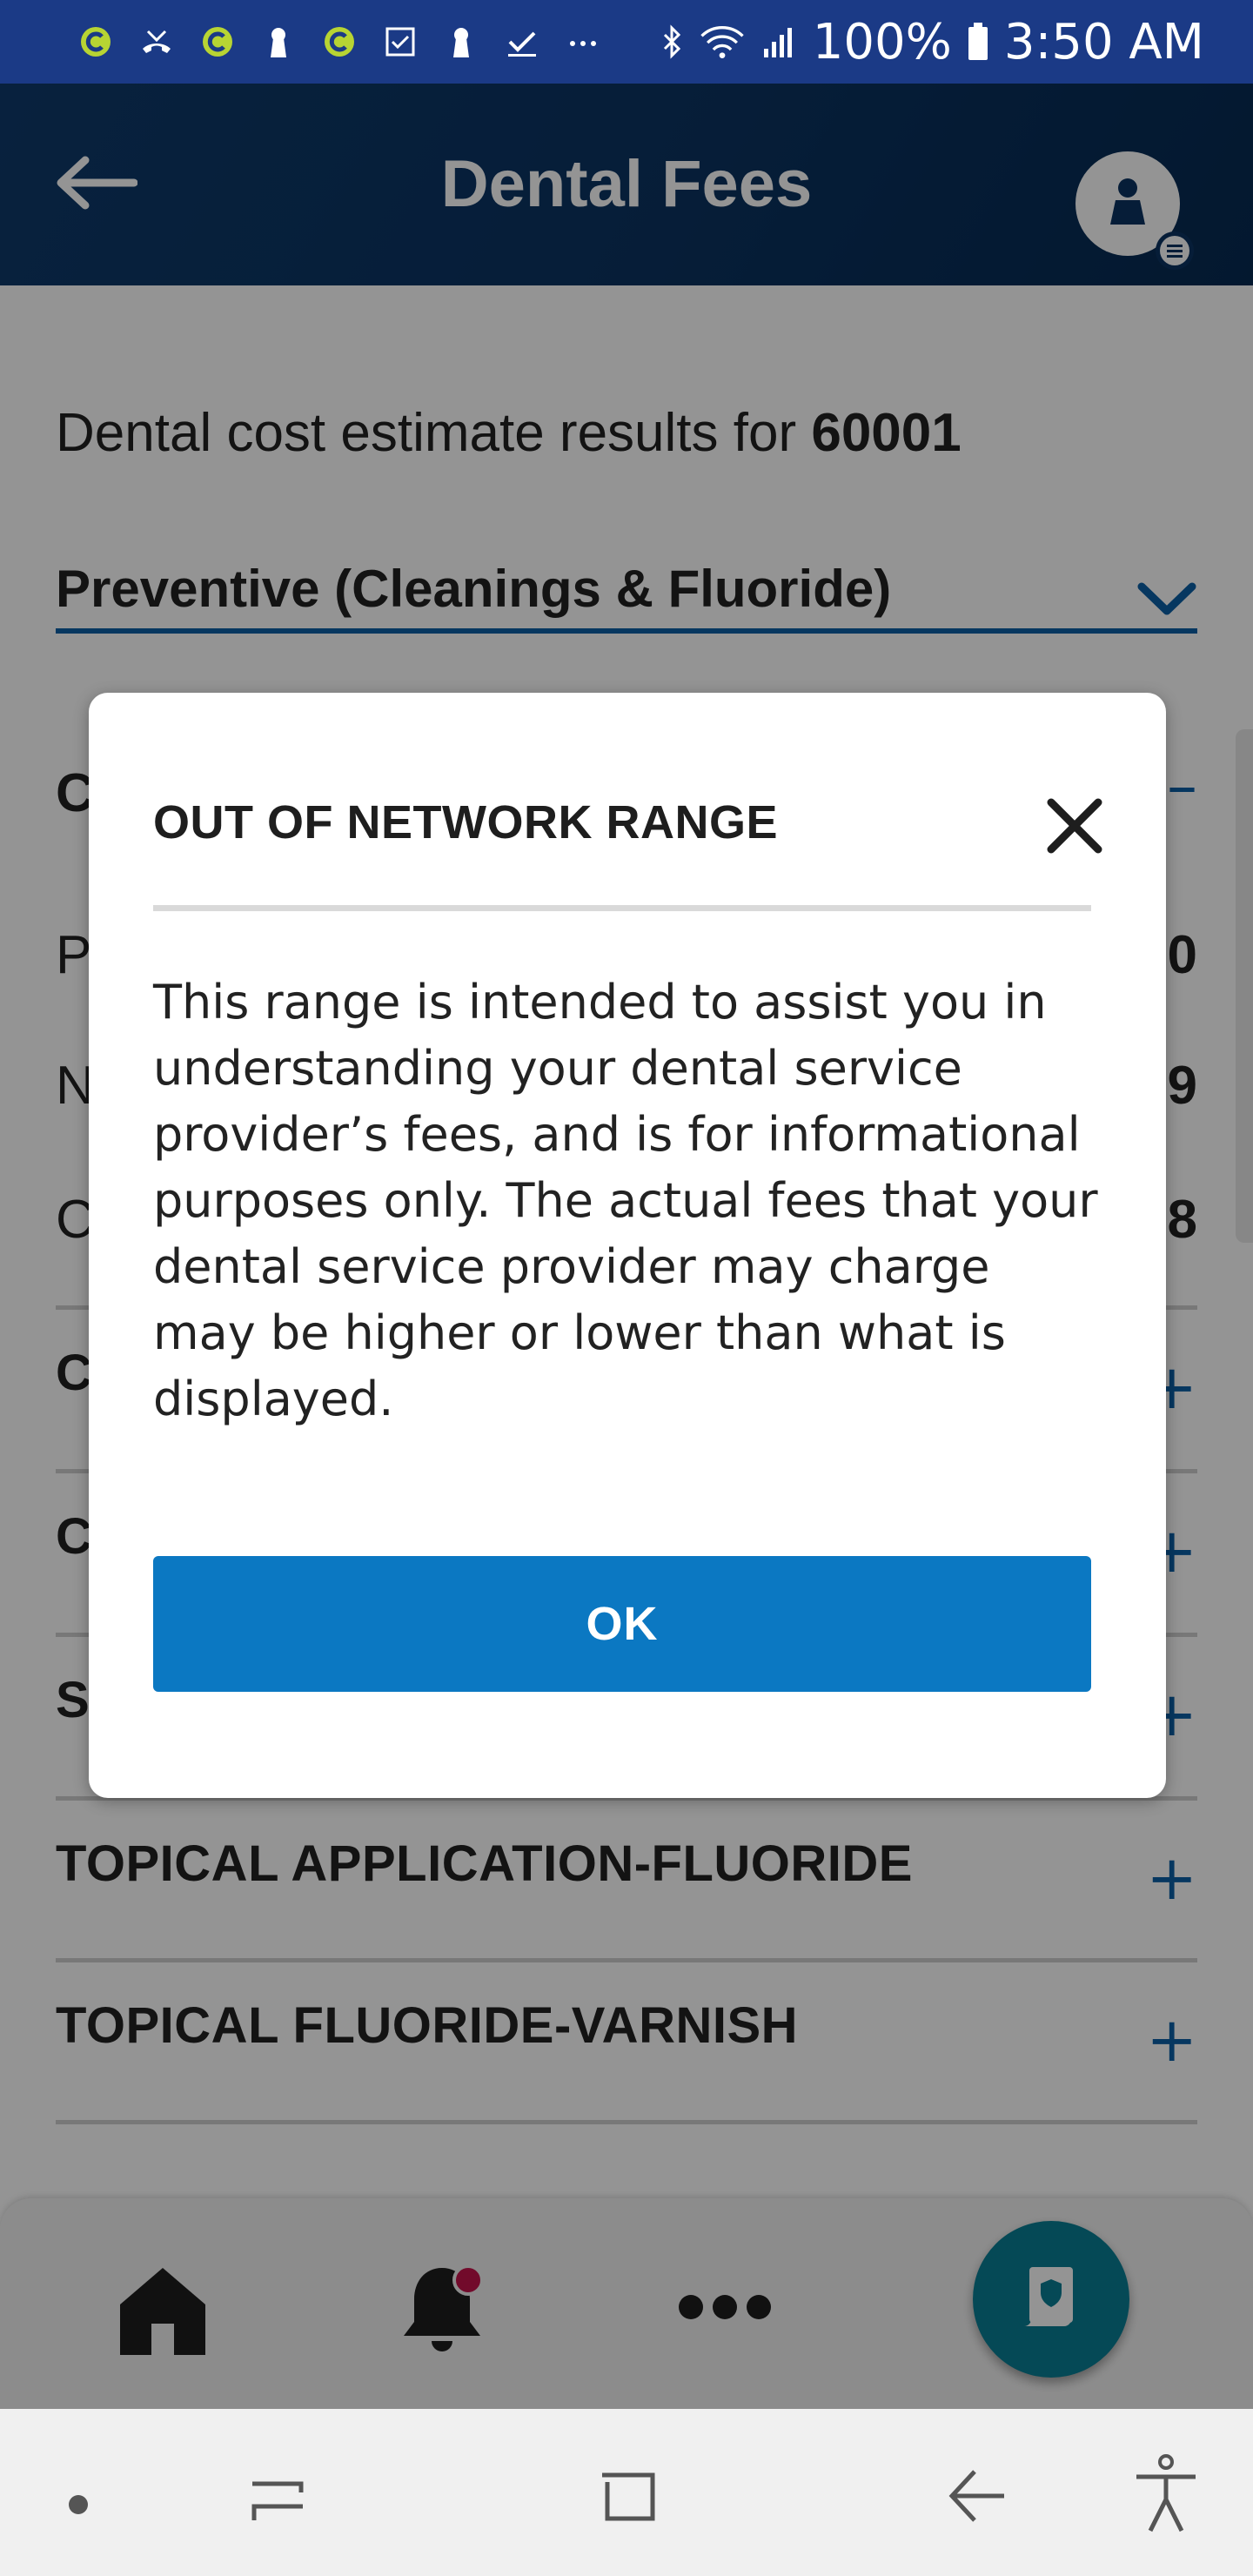 The image size is (1253, 2576). I want to click on status-bar: 100% 3:50 AM, so click(626, 42).